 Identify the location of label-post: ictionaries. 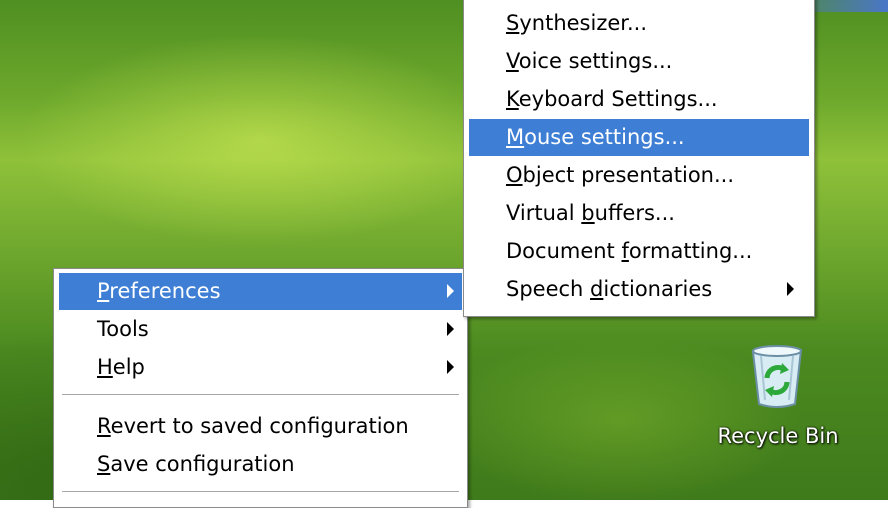
(658, 289).